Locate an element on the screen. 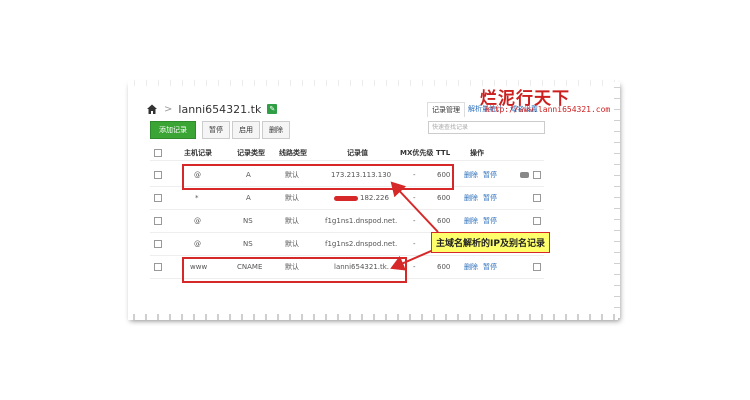  annotation-arrows is located at coordinates (414, 226).